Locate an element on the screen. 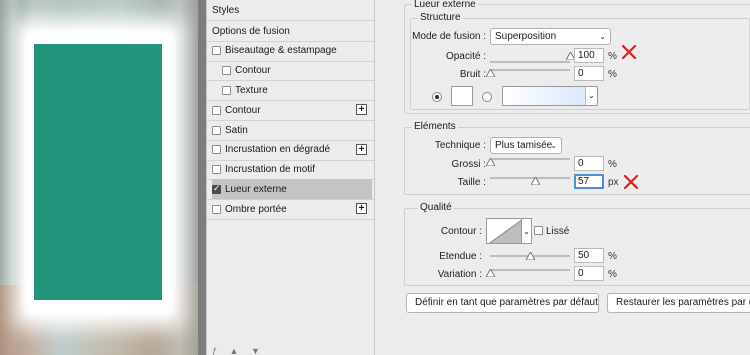  style-item-label: Incrustation en dégradé is located at coordinates (278, 150).